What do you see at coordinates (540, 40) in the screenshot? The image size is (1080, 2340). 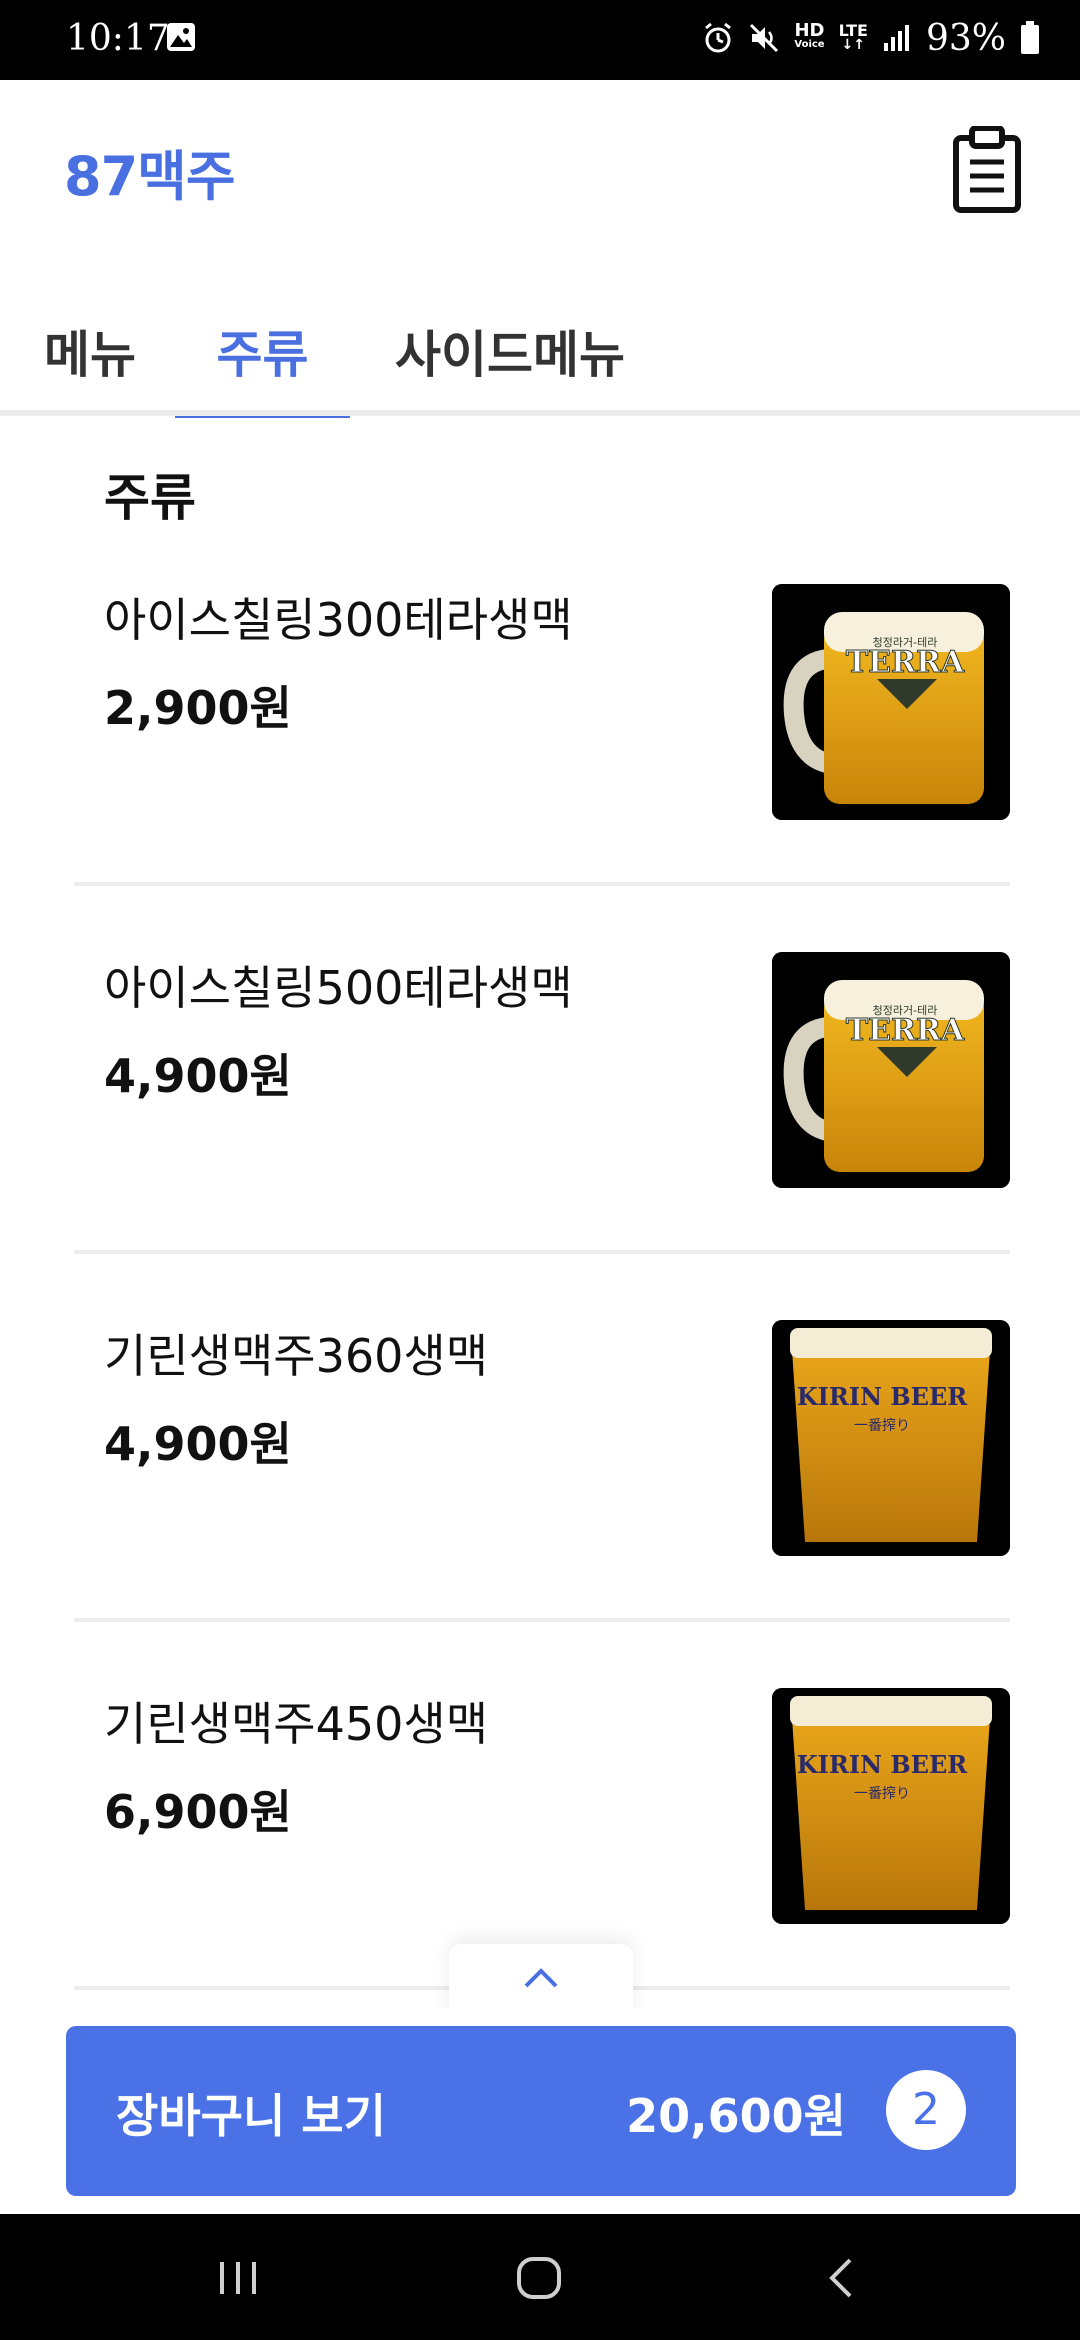 I see `status-bar: 10:17 HD Voice LTE ↓↑ 93%` at bounding box center [540, 40].